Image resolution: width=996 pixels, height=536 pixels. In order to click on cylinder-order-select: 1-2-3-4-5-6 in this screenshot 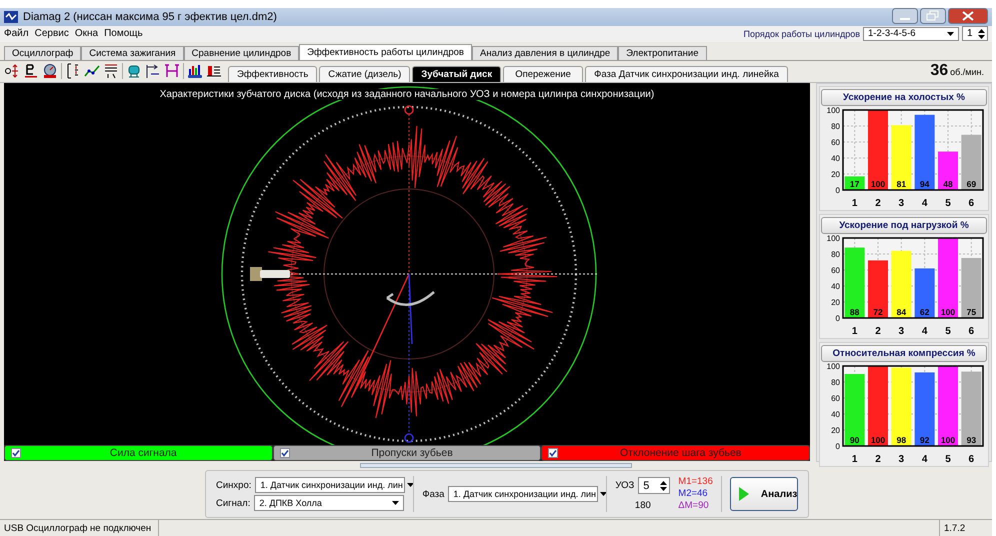, I will do `click(911, 33)`.